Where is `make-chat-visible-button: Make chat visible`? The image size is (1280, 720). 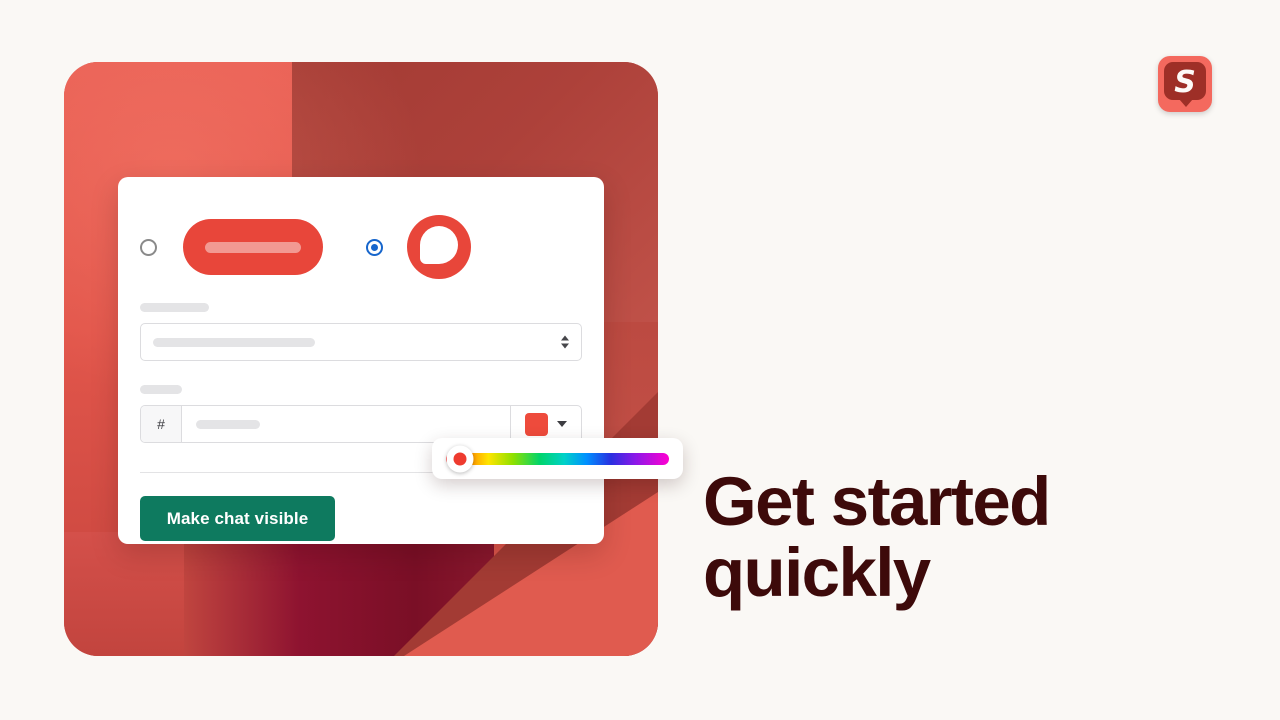 make-chat-visible-button: Make chat visible is located at coordinates (237, 518).